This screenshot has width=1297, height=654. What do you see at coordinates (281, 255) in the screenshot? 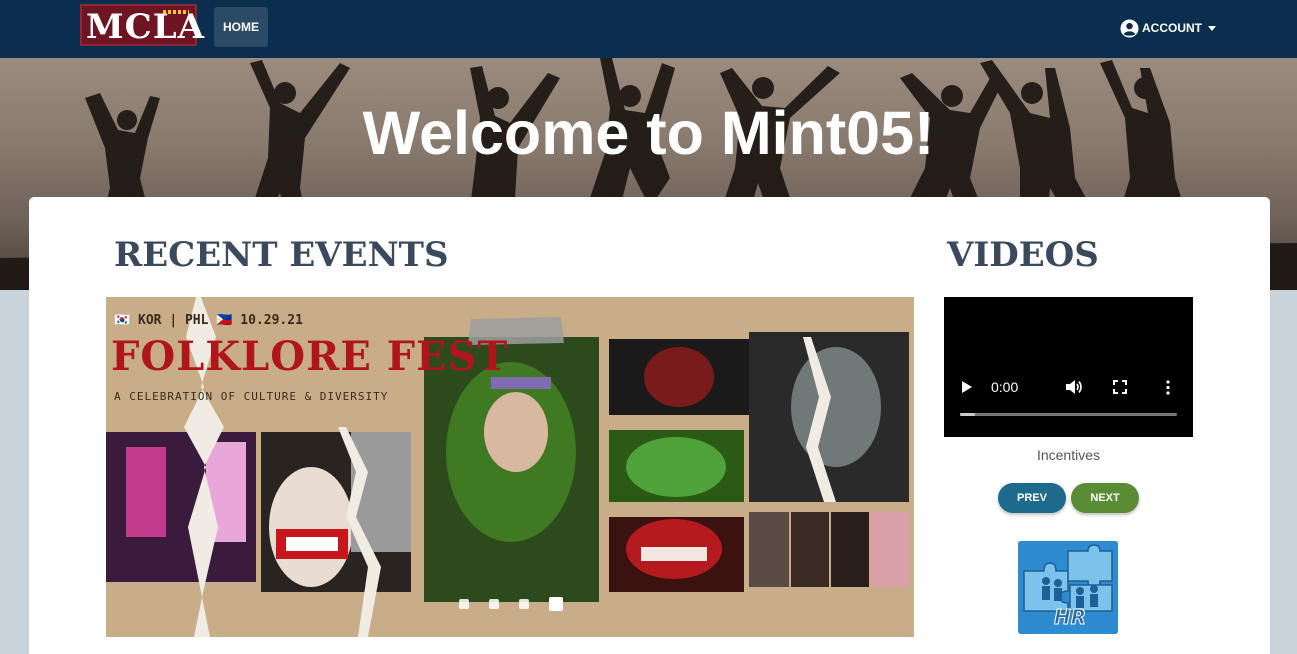
I see `recent-events-heading: RECENT EVENTS` at bounding box center [281, 255].